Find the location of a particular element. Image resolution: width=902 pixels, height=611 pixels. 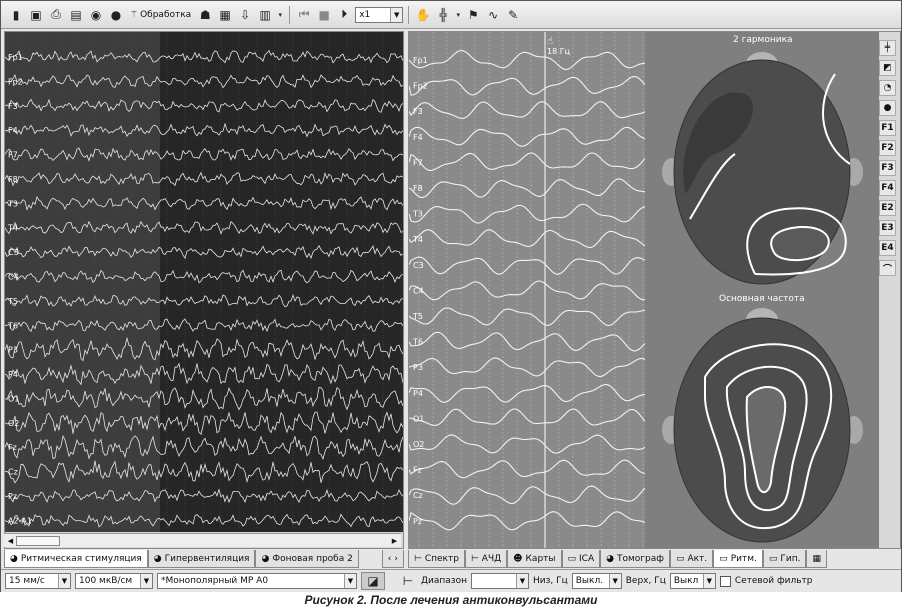

scroll-left-icon: ◀ is located at coordinates (10, 541).